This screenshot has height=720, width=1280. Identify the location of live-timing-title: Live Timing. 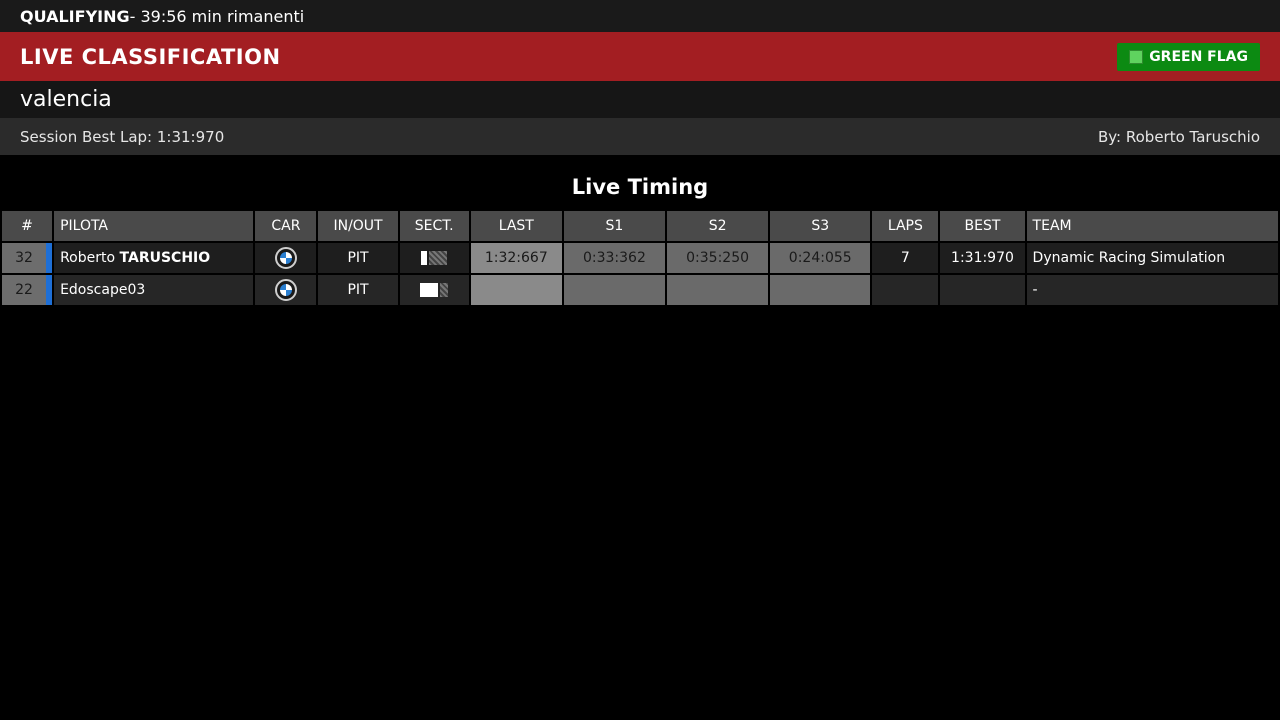
(640, 187).